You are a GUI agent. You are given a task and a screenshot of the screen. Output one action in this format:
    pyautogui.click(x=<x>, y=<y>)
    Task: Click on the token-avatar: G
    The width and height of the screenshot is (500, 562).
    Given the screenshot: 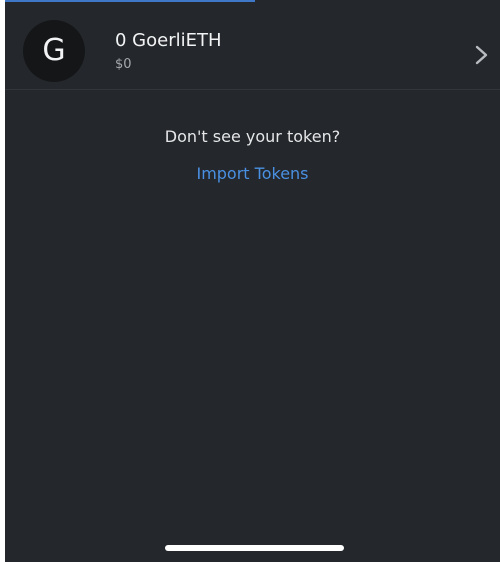 What is the action you would take?
    pyautogui.click(x=54, y=51)
    